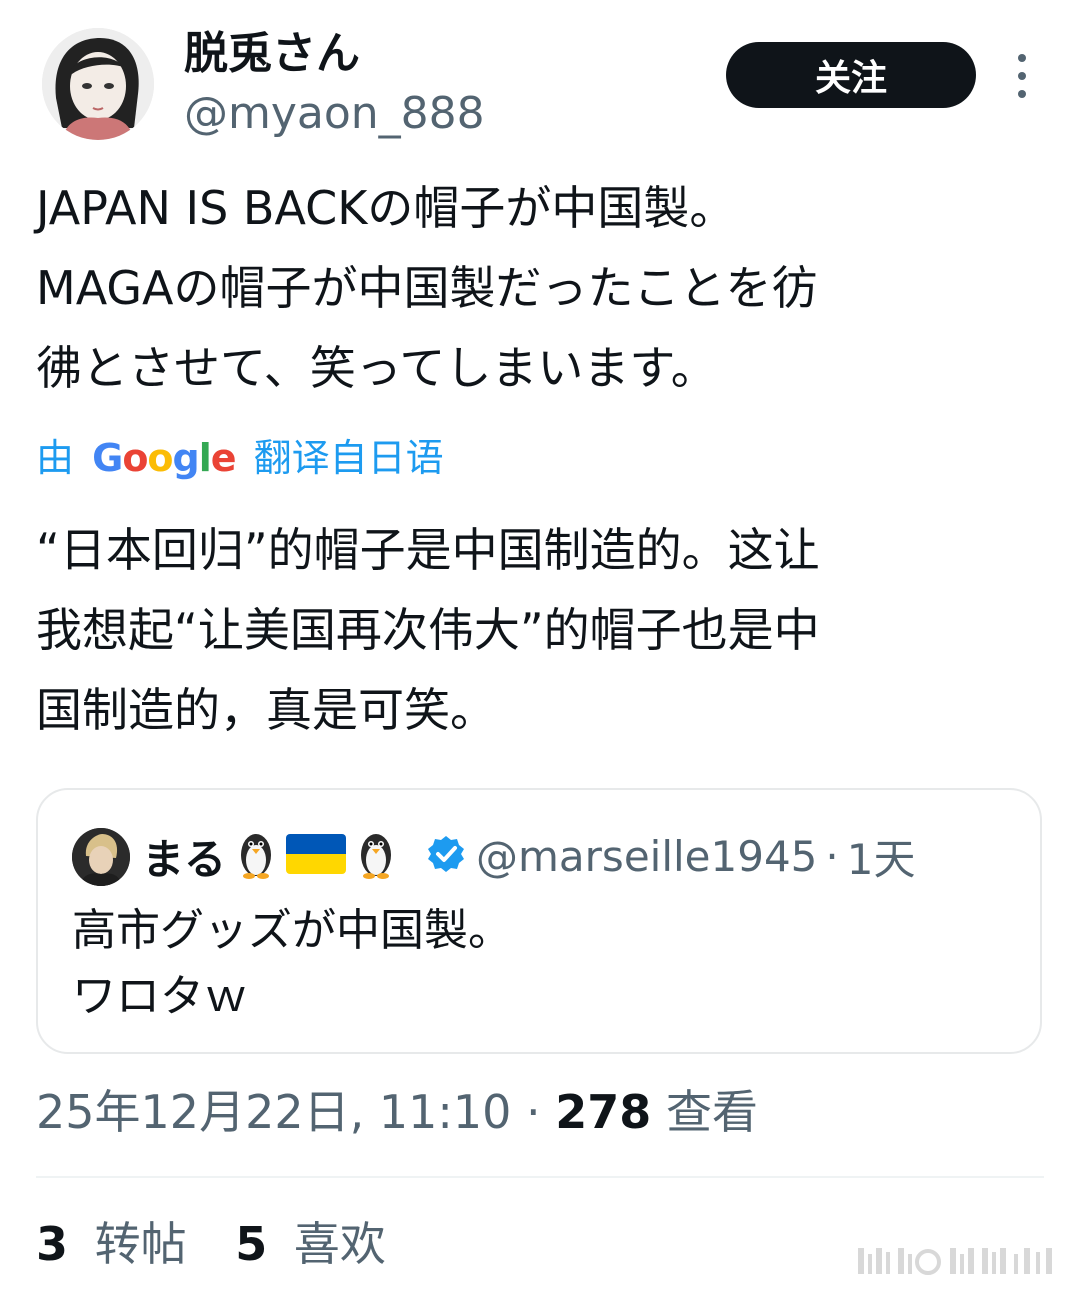  I want to click on tweet-text-line: JAPAN IS BACKの帽子が中国製。, so click(386, 208).